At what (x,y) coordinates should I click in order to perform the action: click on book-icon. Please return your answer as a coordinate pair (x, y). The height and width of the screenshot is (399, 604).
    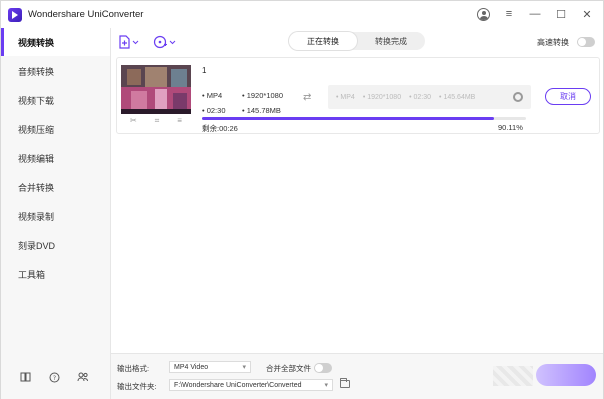
    Looking at the image, I should click on (25, 377).